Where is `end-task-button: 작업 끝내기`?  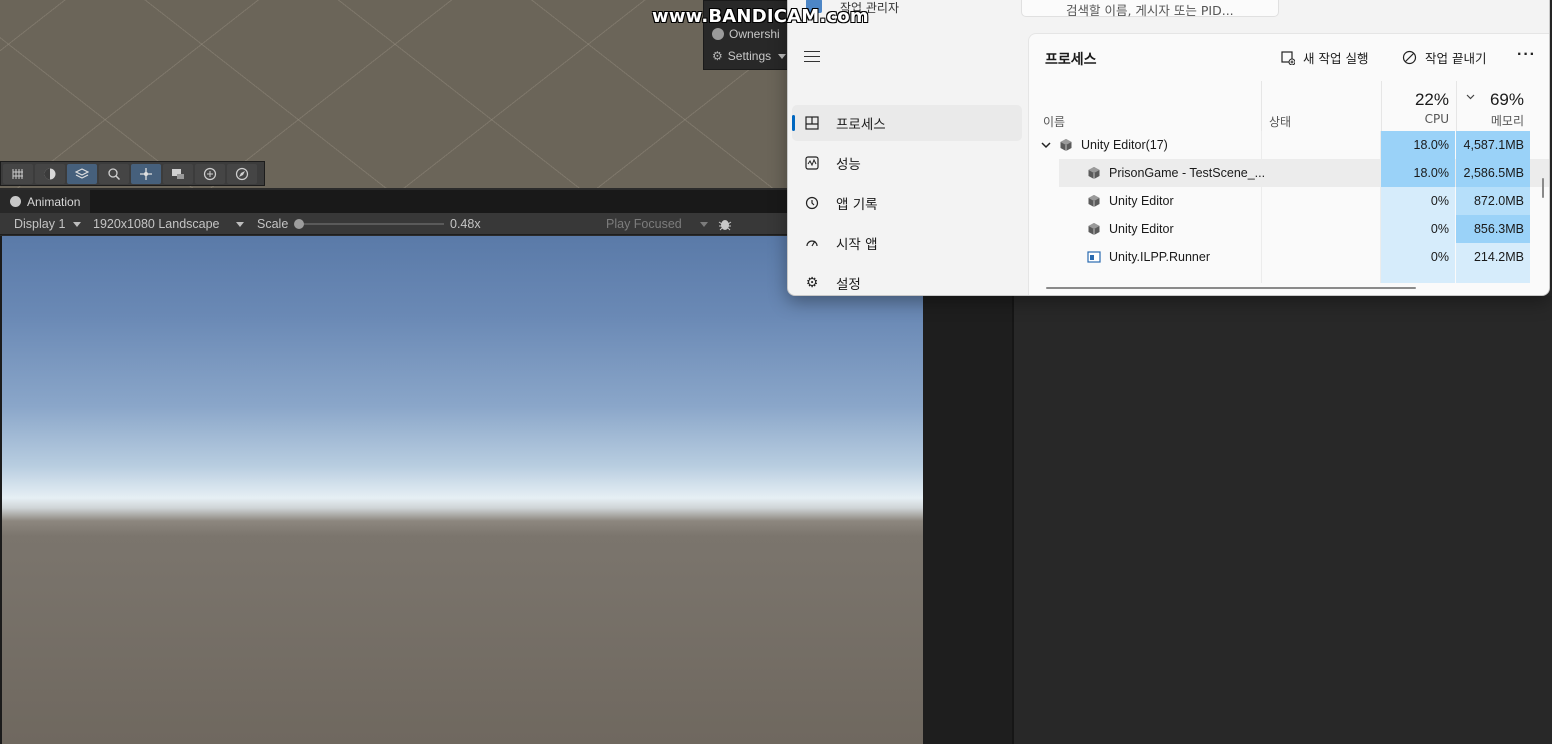 end-task-button: 작업 끝내기 is located at coordinates (1444, 57).